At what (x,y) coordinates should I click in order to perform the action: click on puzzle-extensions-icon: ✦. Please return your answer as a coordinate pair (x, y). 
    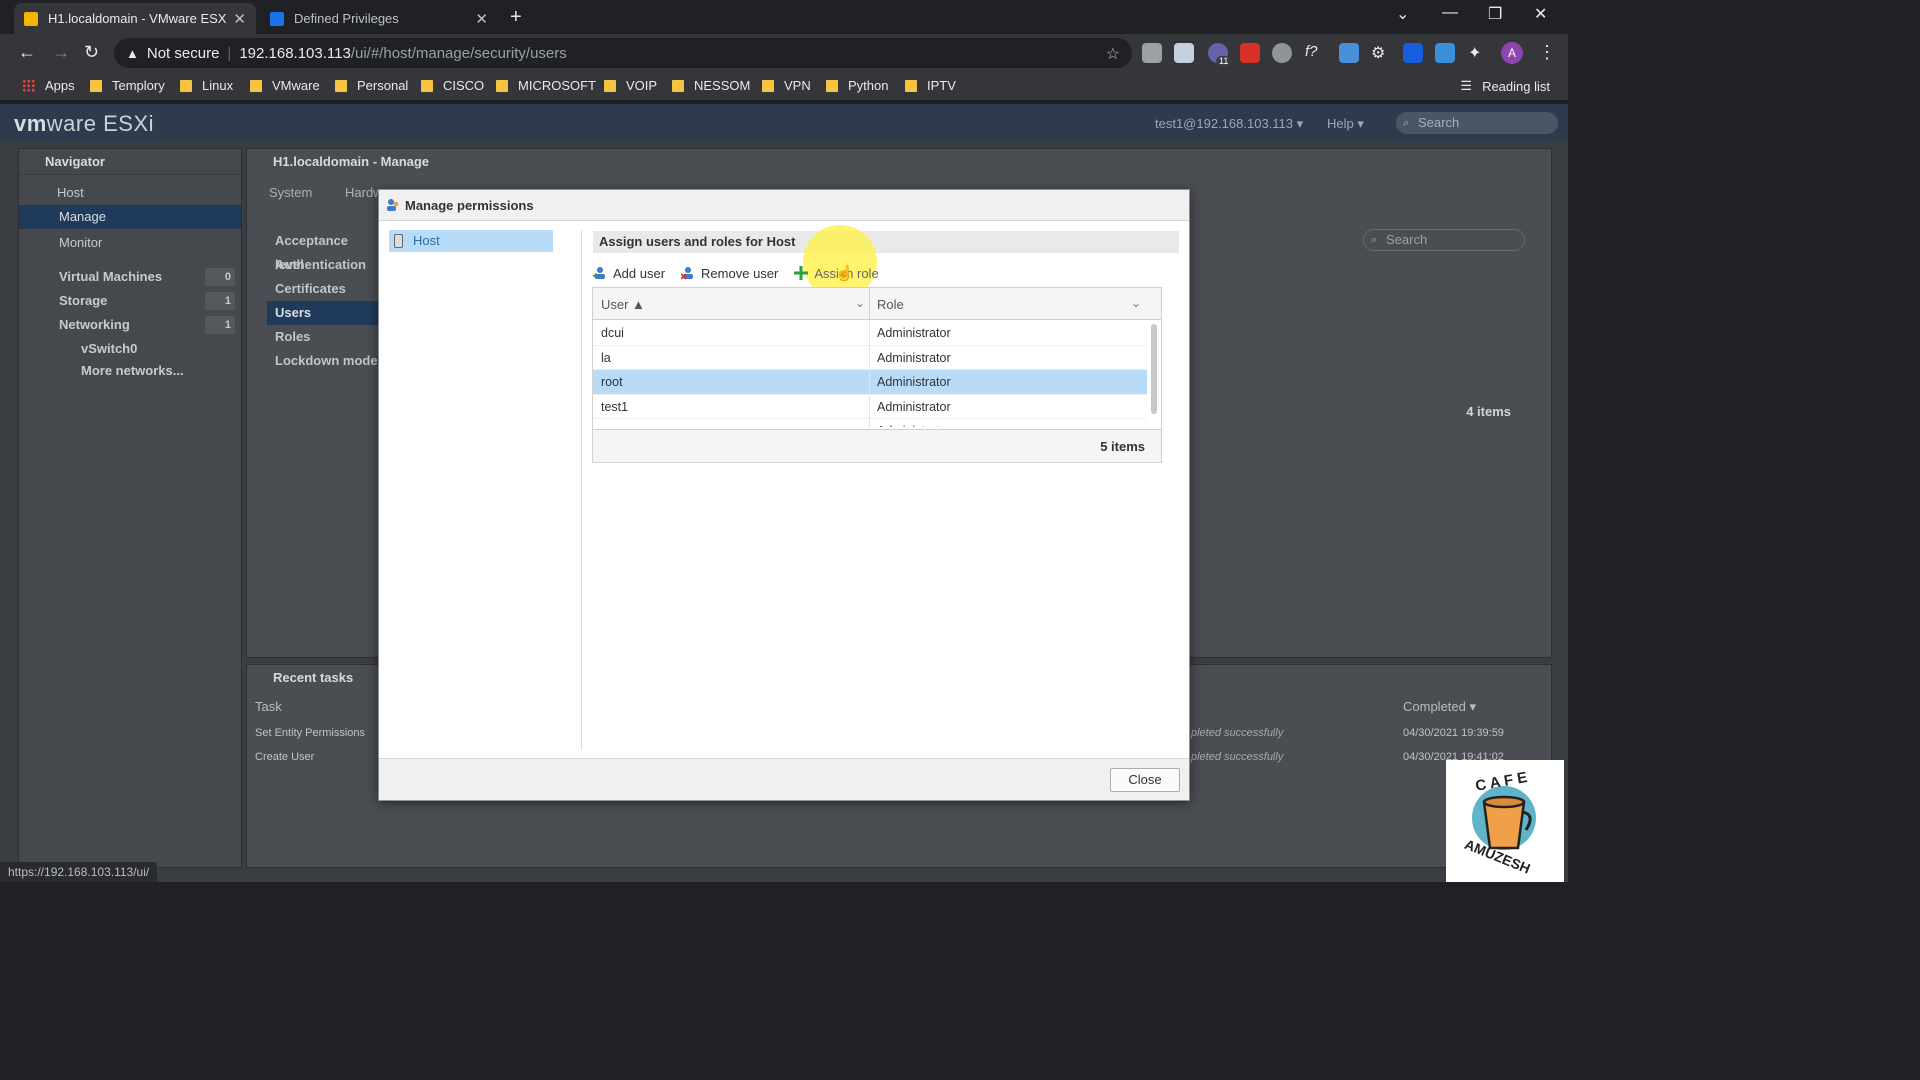
    Looking at the image, I should click on (1478, 53).